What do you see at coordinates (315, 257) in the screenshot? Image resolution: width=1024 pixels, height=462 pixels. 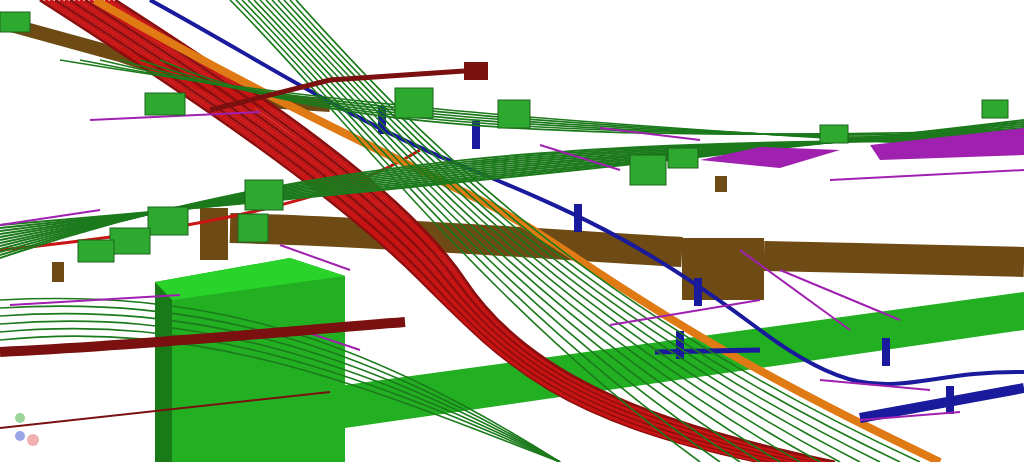 I see `fiber-line` at bounding box center [315, 257].